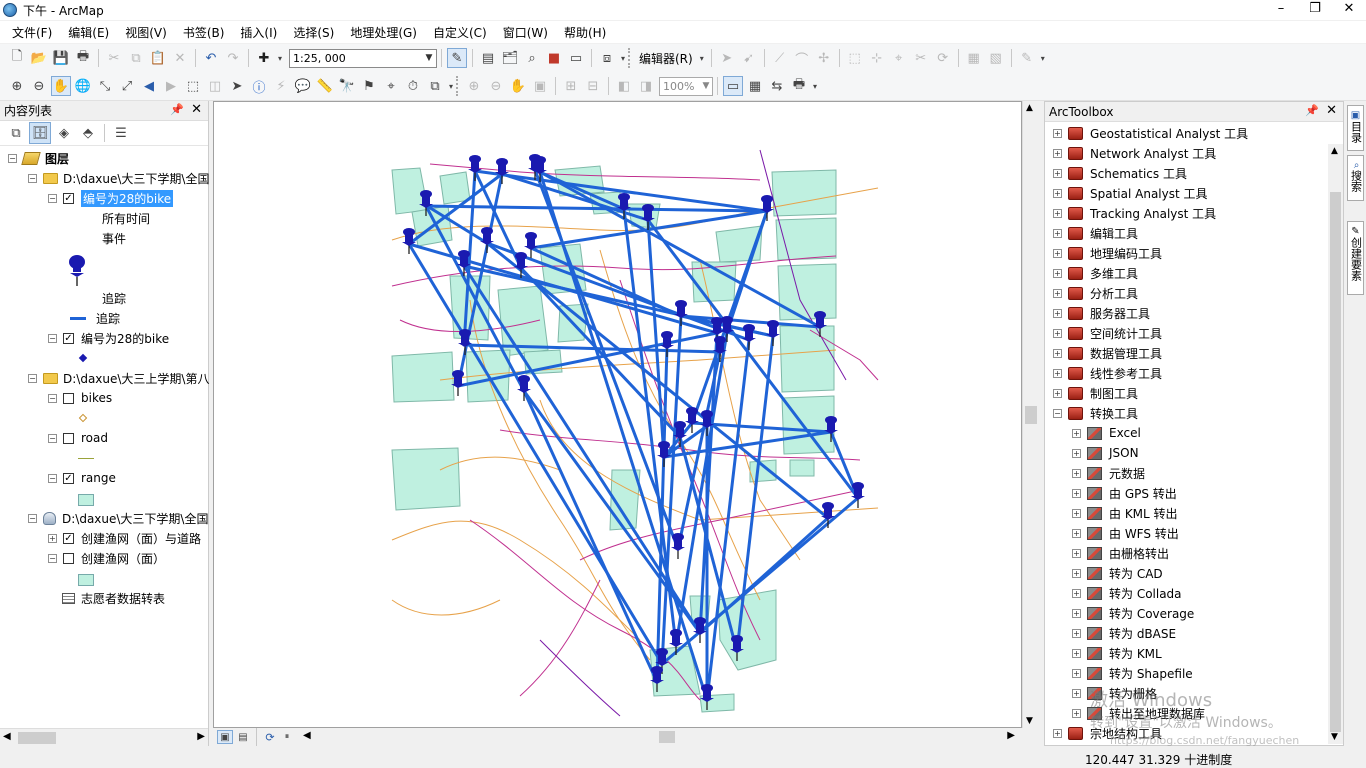 The image size is (1366, 768). What do you see at coordinates (225, 737) in the screenshot?
I see `data-view-icon: ▣` at bounding box center [225, 737].